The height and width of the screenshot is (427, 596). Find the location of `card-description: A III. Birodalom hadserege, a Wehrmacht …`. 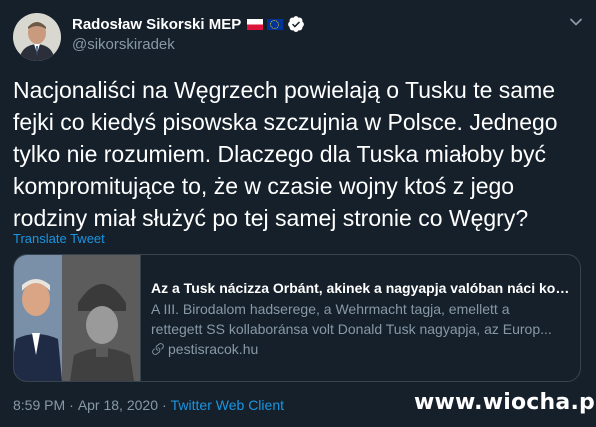

card-description: A III. Birodalom hadserege, a Wehrmacht … is located at coordinates (361, 319).